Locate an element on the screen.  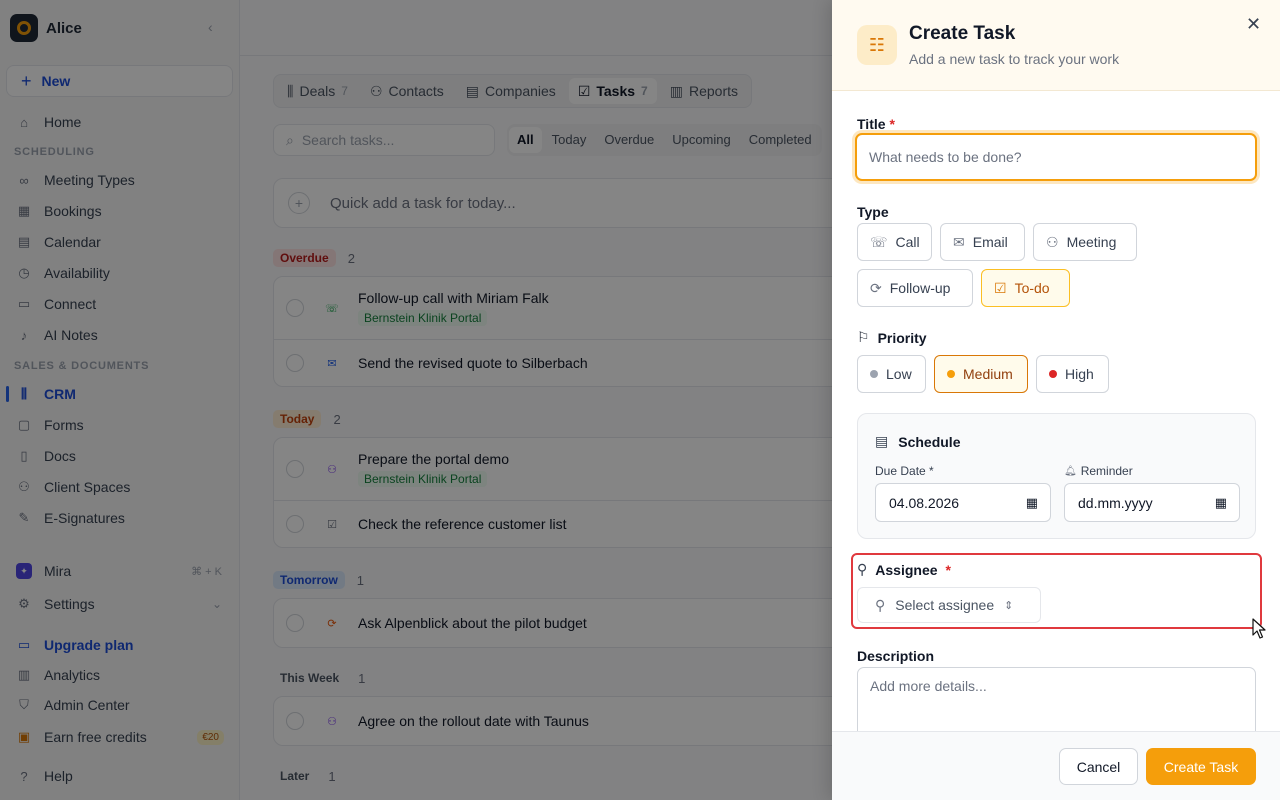
checkbox-icon: ☑ is located at coordinates (1000, 287).